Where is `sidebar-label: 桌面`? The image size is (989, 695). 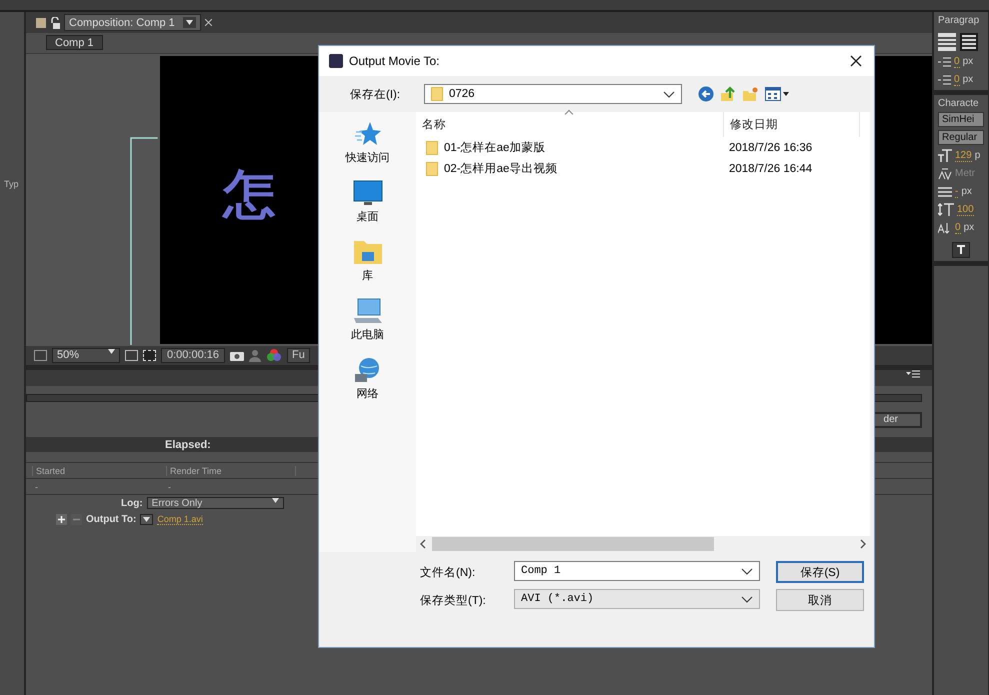
sidebar-label: 桌面 is located at coordinates (367, 217).